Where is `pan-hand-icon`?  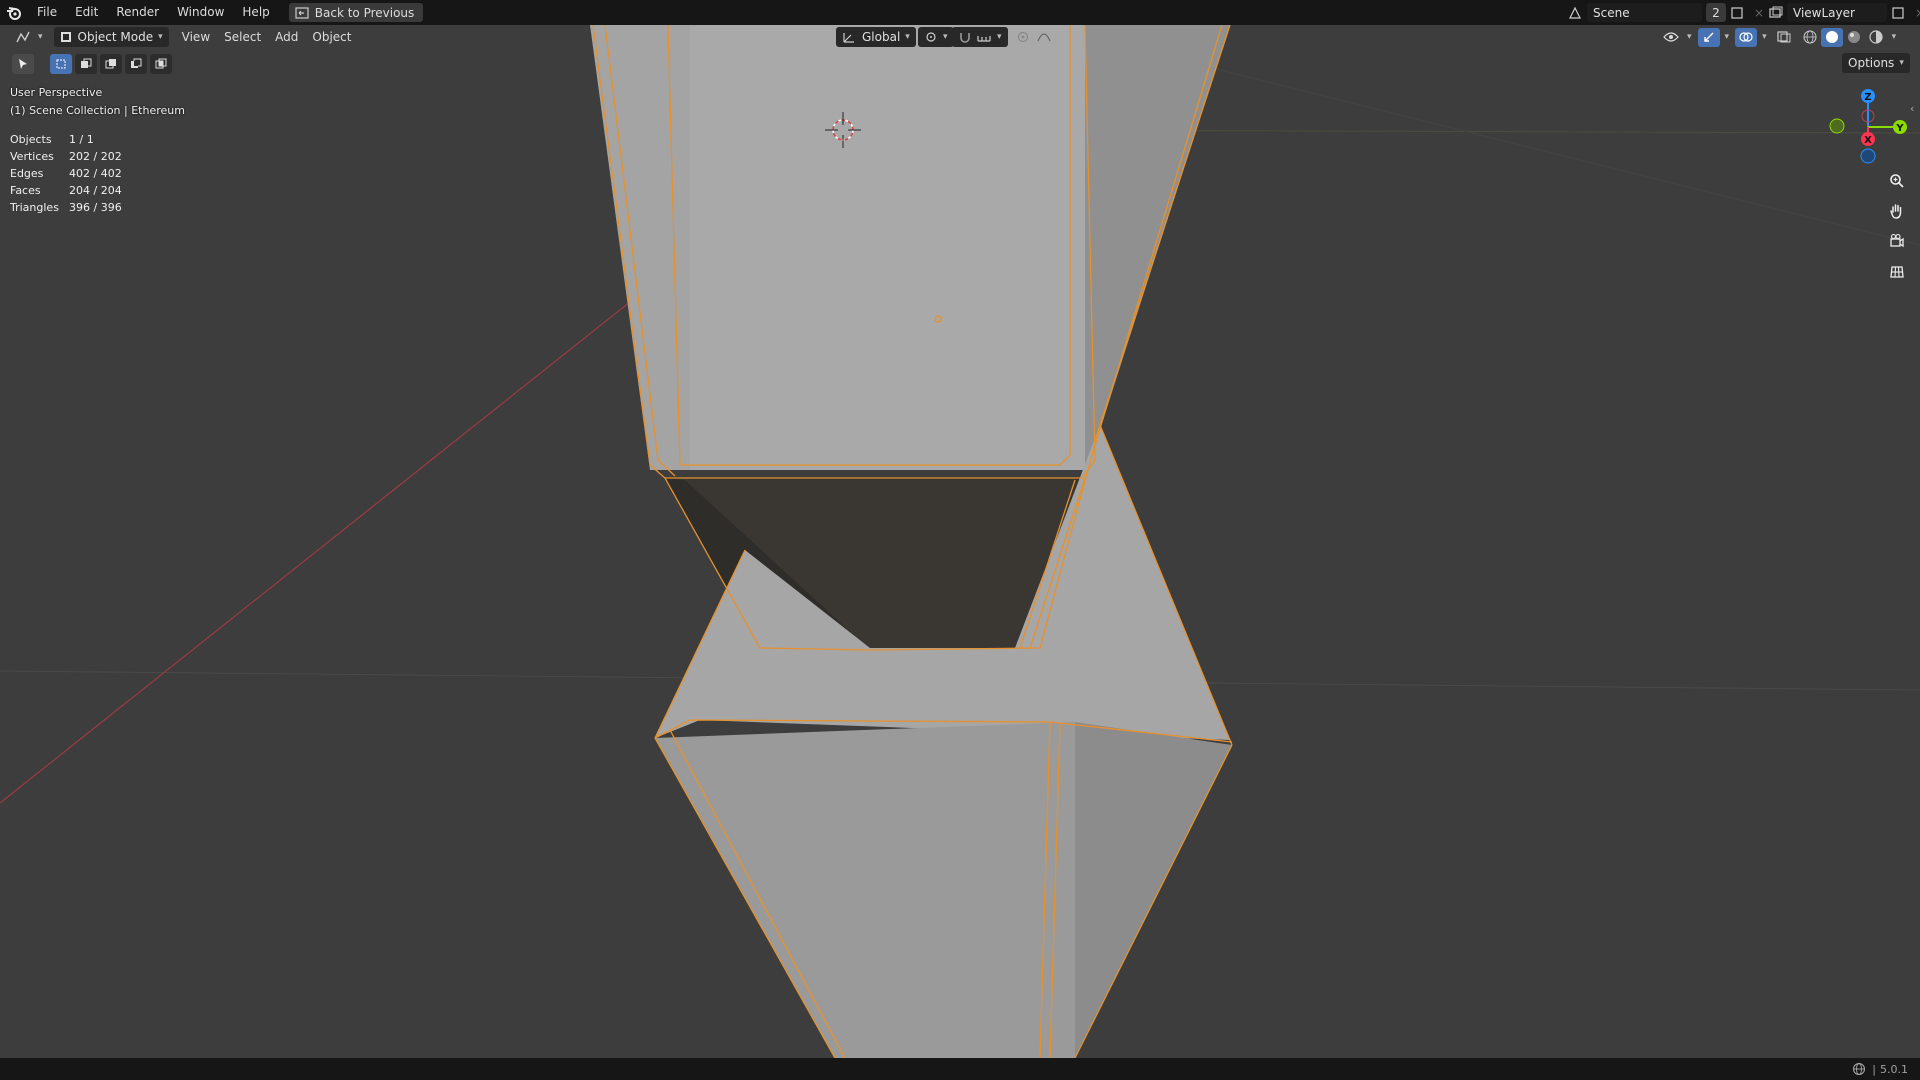 pan-hand-icon is located at coordinates (1897, 211).